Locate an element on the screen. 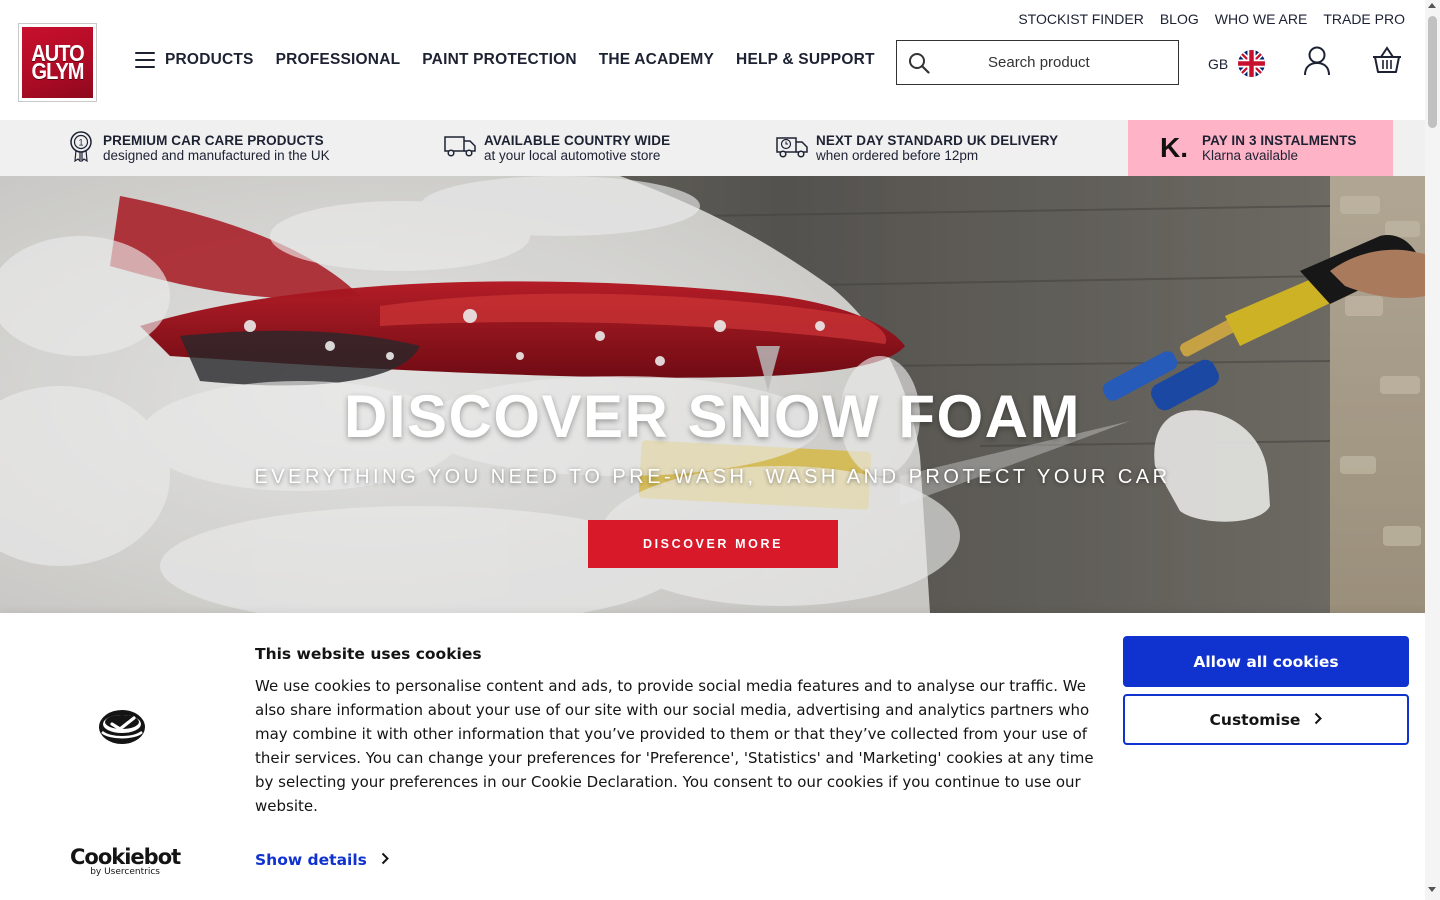  search-box: Search product is located at coordinates (1037, 62).